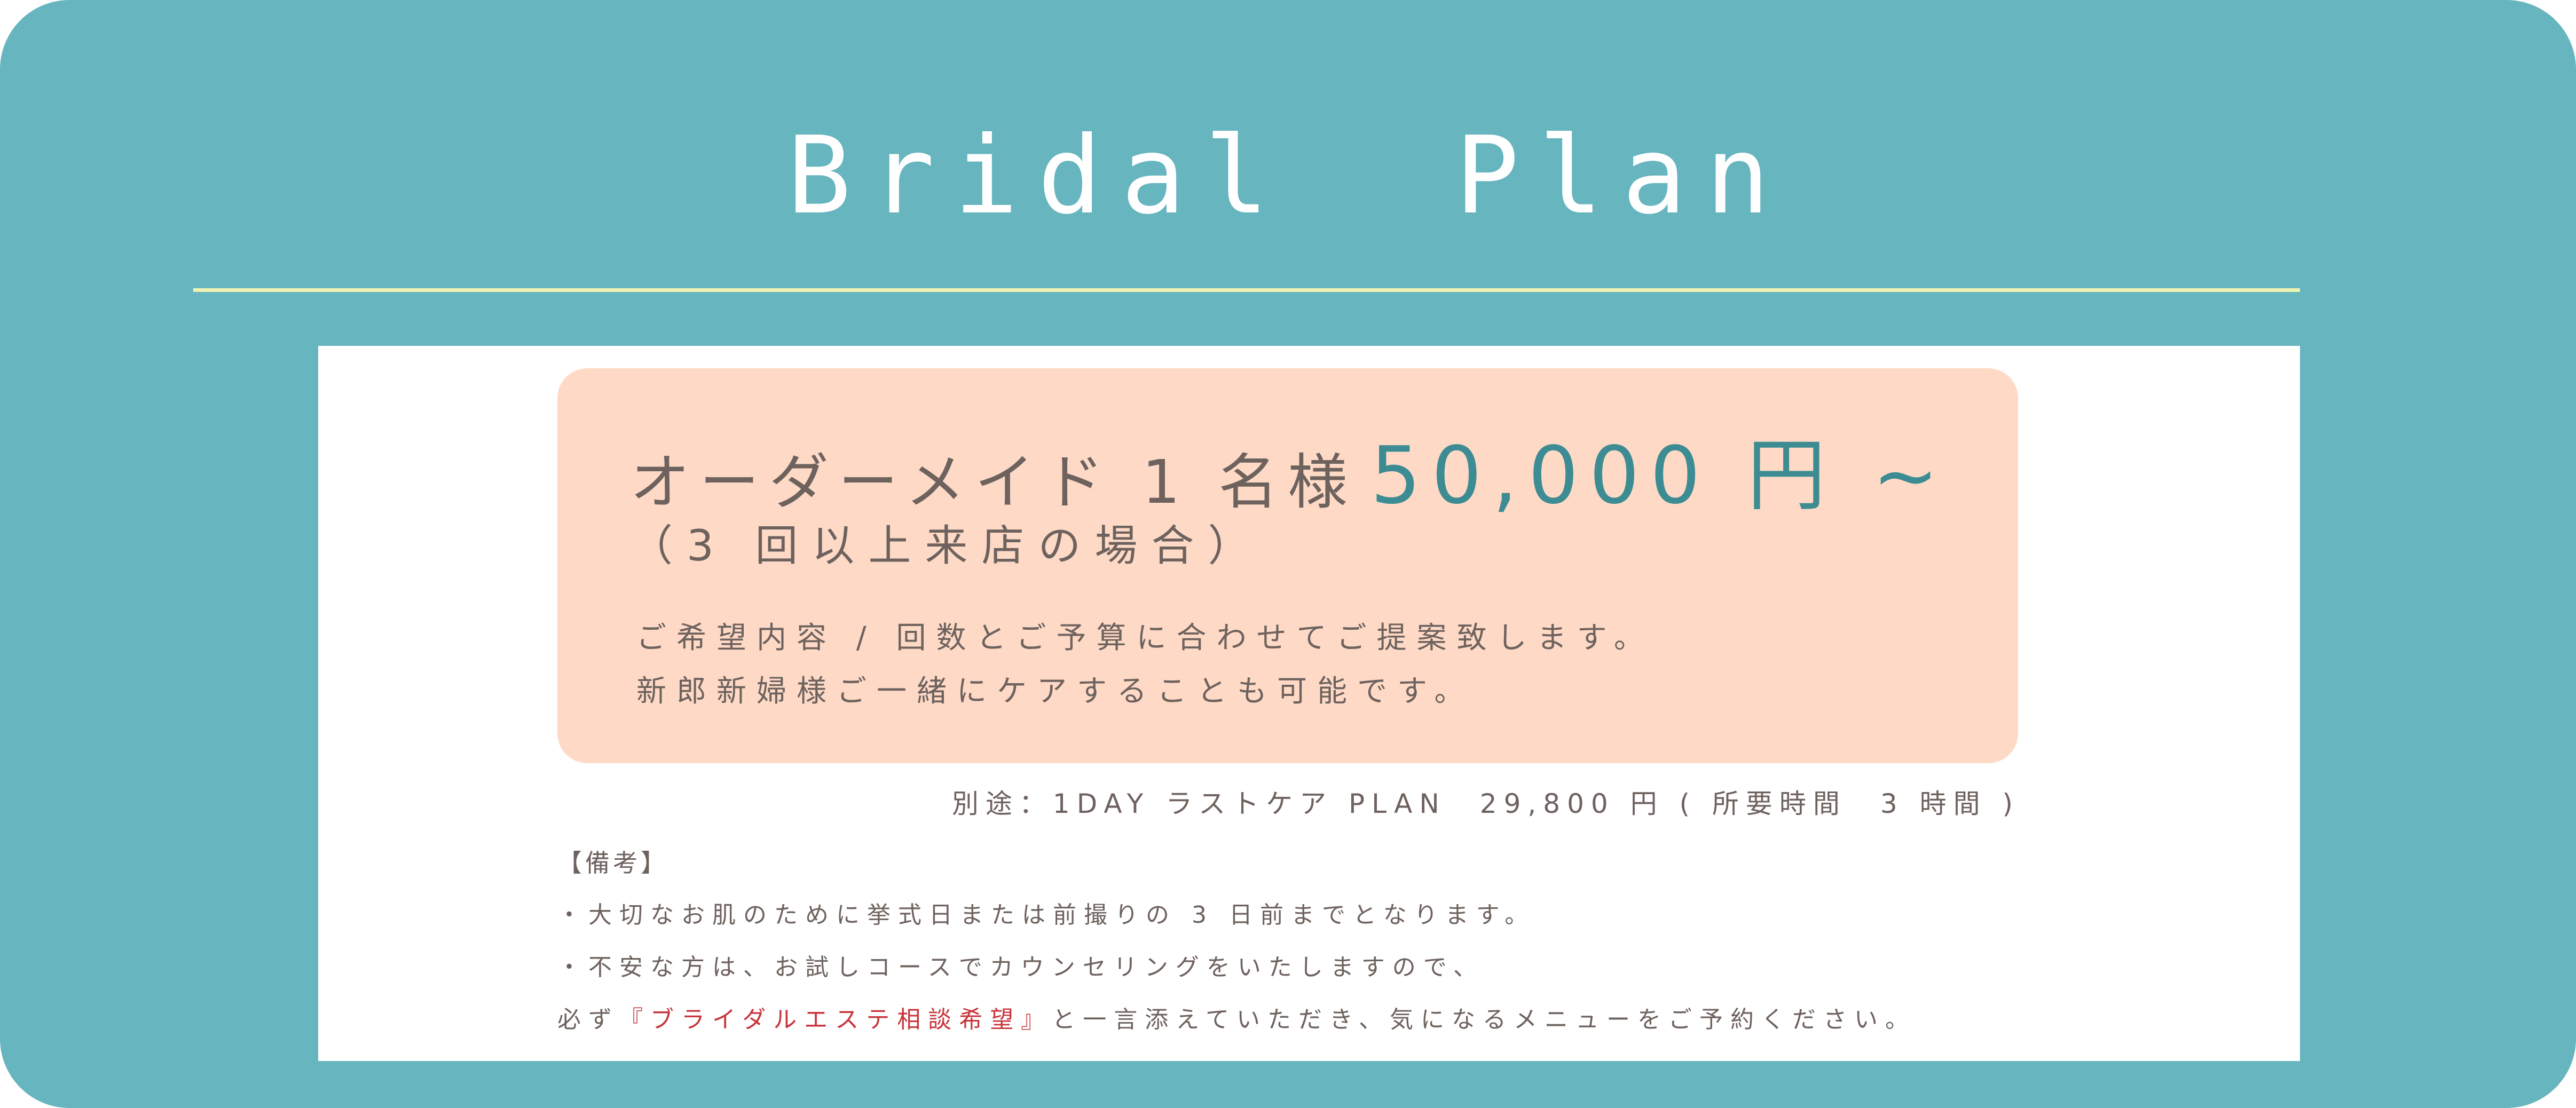 The height and width of the screenshot is (1108, 2576). What do you see at coordinates (1046, 915) in the screenshot?
I see `notes-item: ・大切なお肌のために挙式日または前撮りの 3 日前までとなります。` at bounding box center [1046, 915].